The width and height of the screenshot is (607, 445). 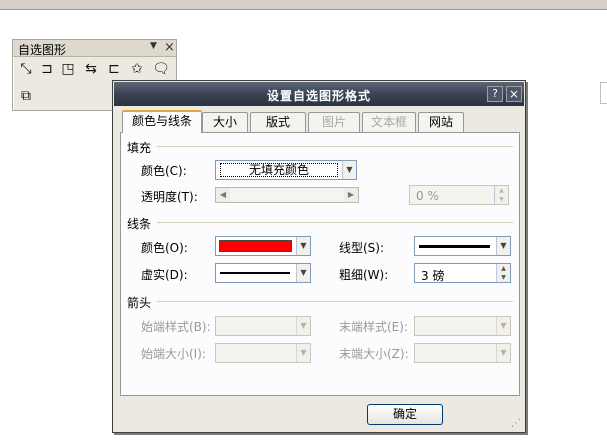 What do you see at coordinates (225, 122) in the screenshot?
I see `tab-size: 大小` at bounding box center [225, 122].